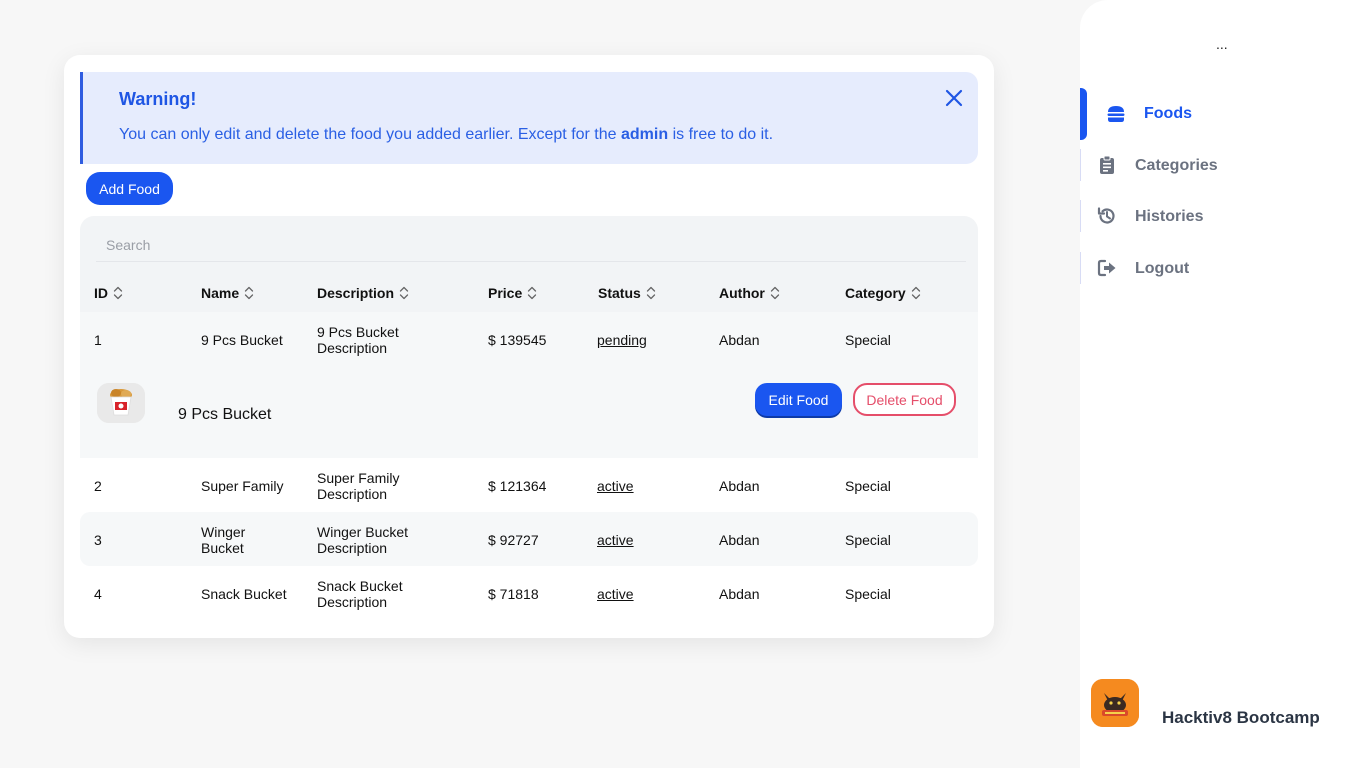 Image resolution: width=1366 pixels, height=768 pixels. I want to click on food-thumbnail, so click(121, 403).